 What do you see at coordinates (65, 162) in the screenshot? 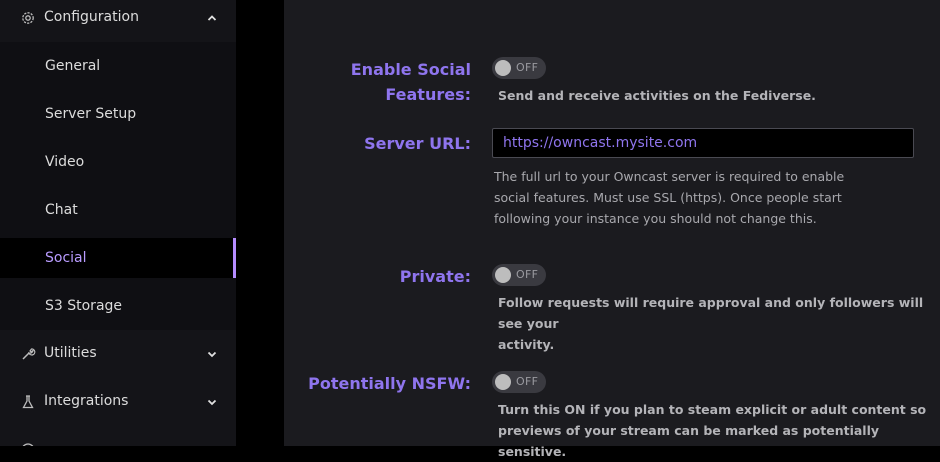
I see `sidebar-item-label: Video` at bounding box center [65, 162].